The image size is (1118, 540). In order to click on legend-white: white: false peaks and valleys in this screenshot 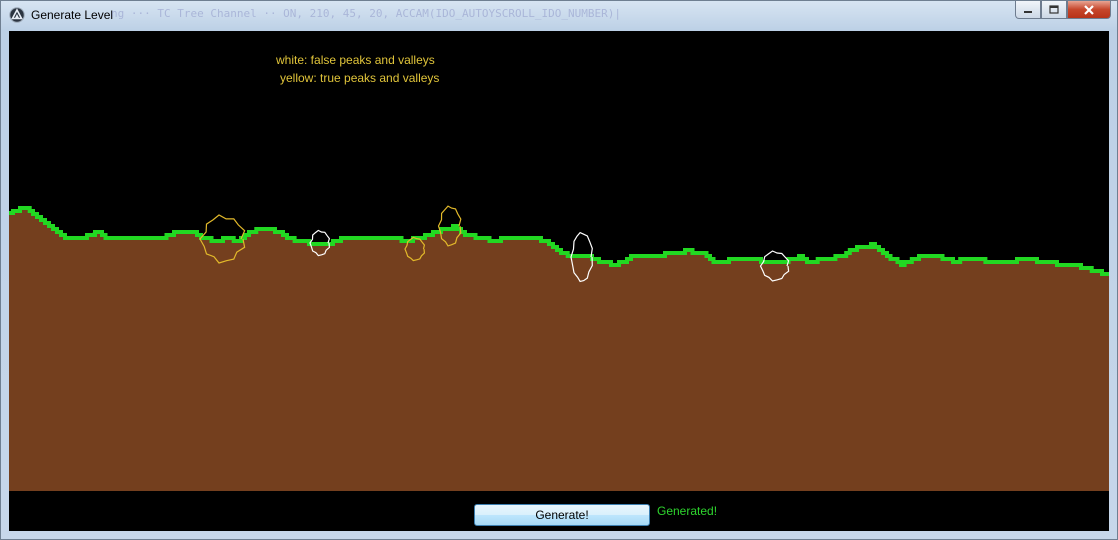, I will do `click(355, 60)`.